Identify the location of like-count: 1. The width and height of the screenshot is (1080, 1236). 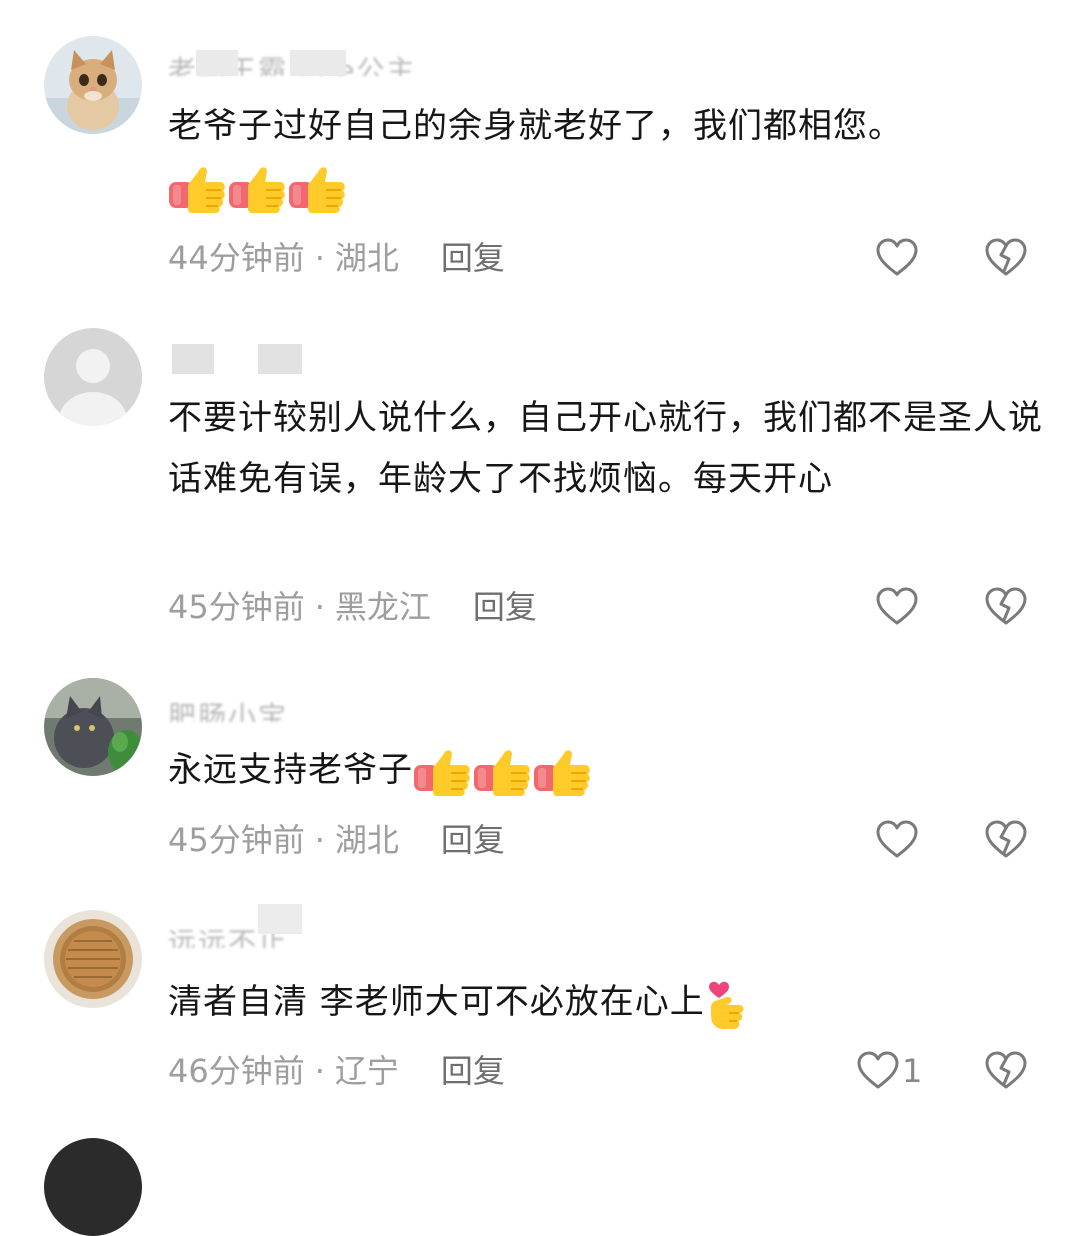
(912, 1071).